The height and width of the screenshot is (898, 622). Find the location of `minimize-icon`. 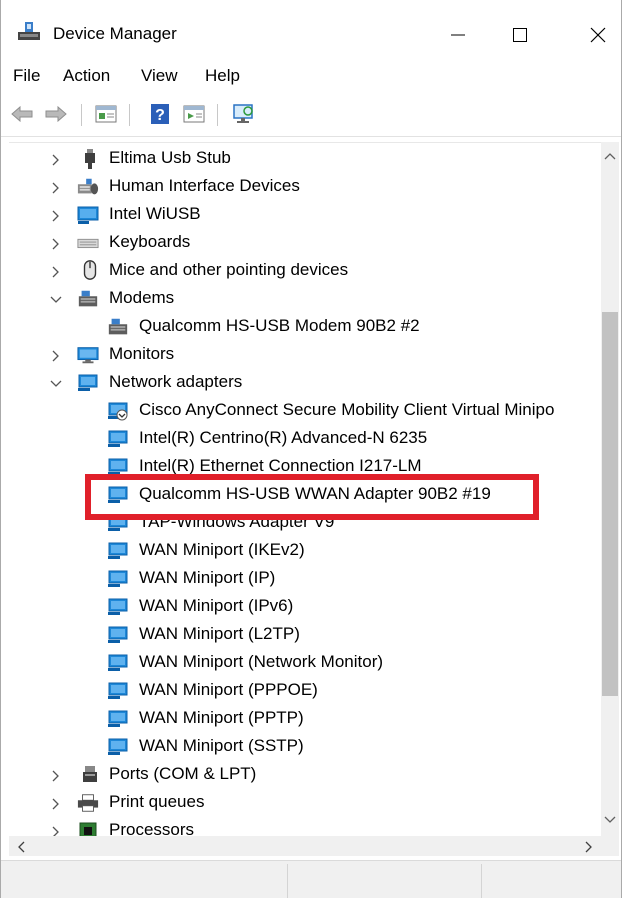

minimize-icon is located at coordinates (458, 35).